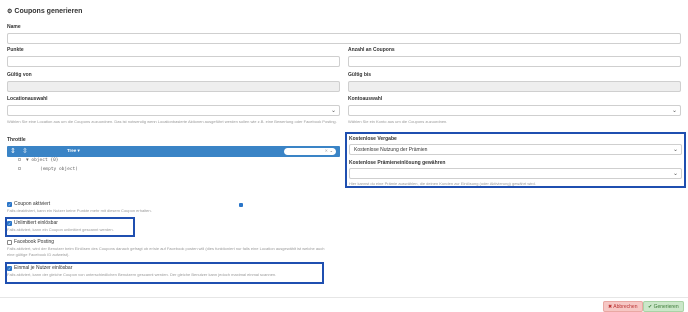 The height and width of the screenshot is (312, 688). What do you see at coordinates (360, 75) in the screenshot?
I see `gueltig-bis-label: Gültig bis` at bounding box center [360, 75].